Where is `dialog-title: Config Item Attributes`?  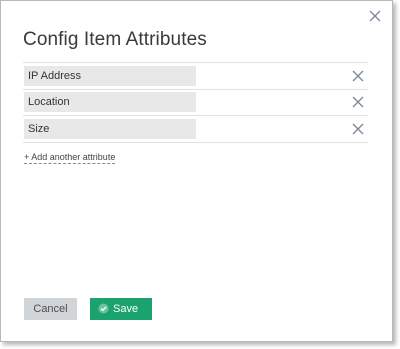
dialog-title: Config Item Attributes is located at coordinates (115, 39).